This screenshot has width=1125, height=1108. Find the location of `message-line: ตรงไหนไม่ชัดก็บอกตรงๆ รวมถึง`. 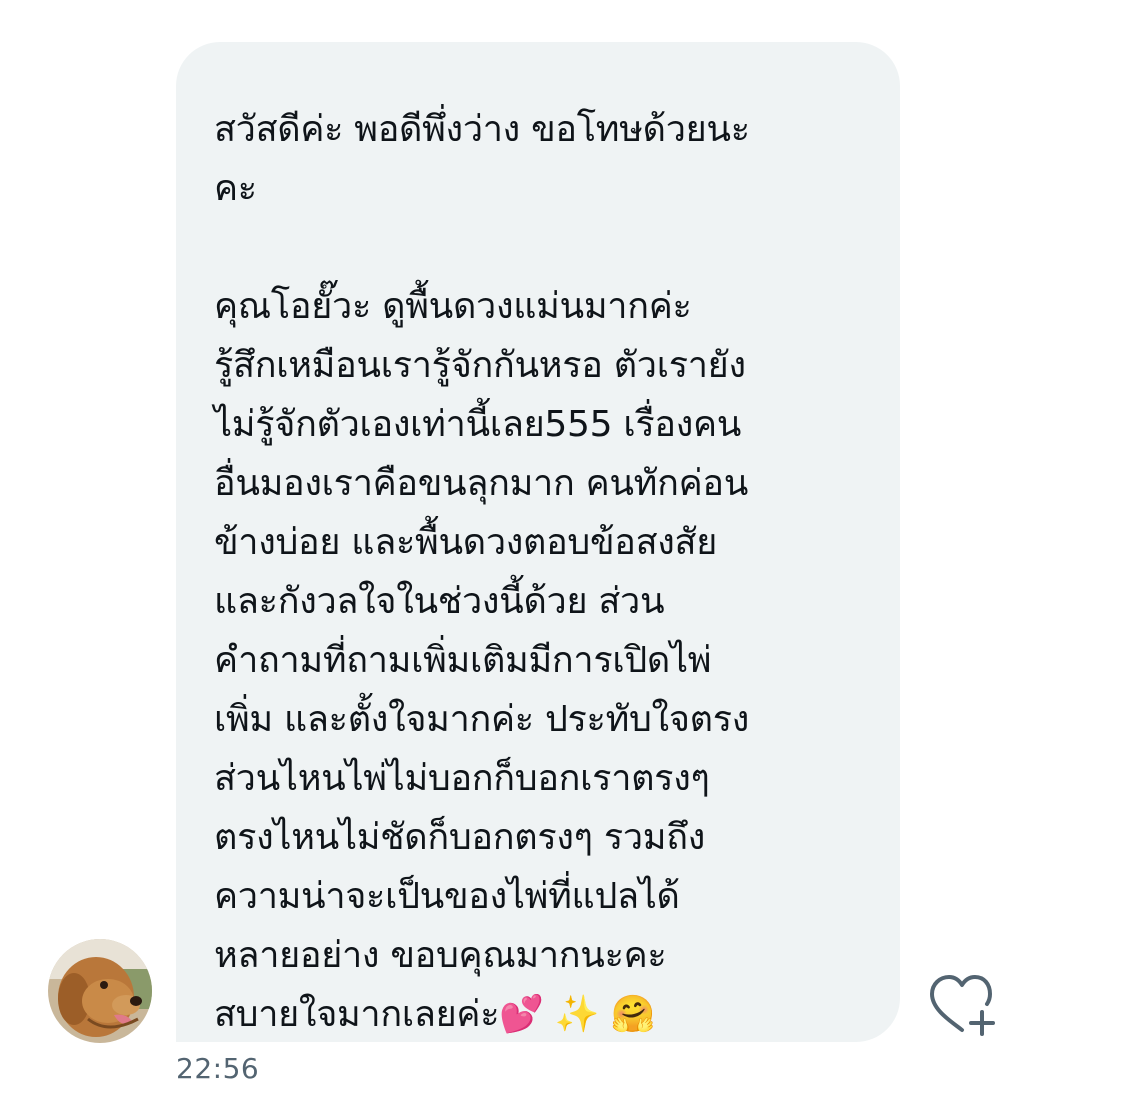

message-line: ตรงไหนไม่ชัดก็บอกตรงๆ รวมถึง is located at coordinates (459, 837).